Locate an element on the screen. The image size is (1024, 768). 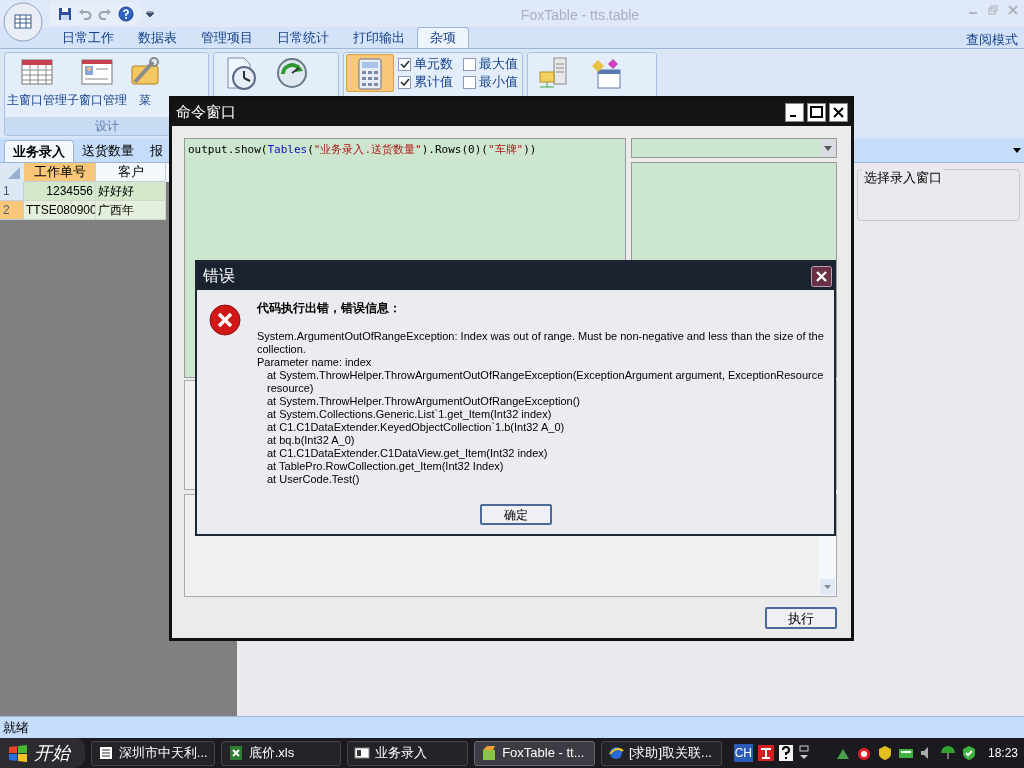
error-heading: 代码执行出错，错误信息： is located at coordinates (329, 308).